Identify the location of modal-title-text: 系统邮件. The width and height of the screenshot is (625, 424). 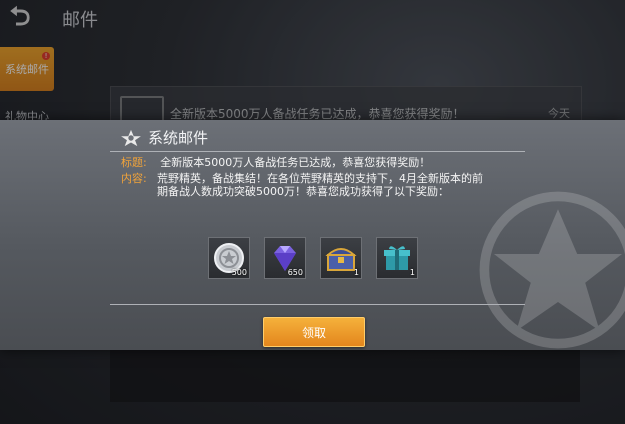
(178, 138).